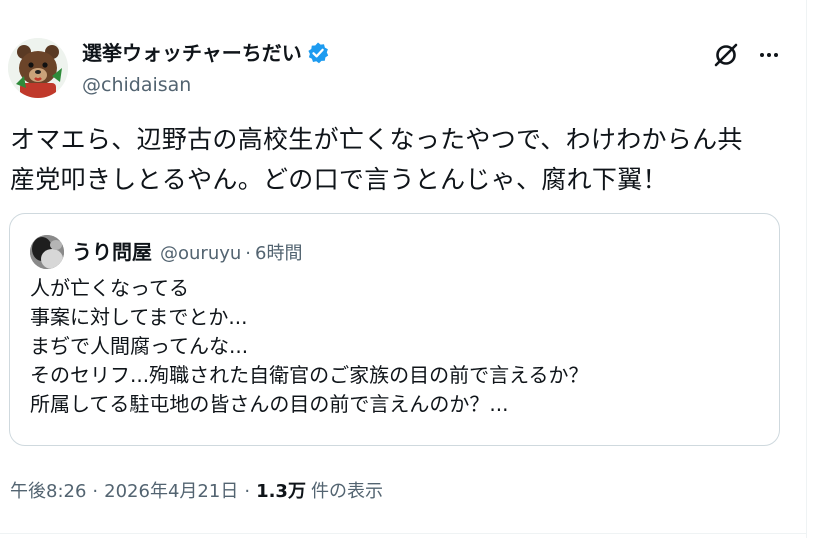 The image size is (819, 538). I want to click on quoted-handle: @ouruyu, so click(201, 253).